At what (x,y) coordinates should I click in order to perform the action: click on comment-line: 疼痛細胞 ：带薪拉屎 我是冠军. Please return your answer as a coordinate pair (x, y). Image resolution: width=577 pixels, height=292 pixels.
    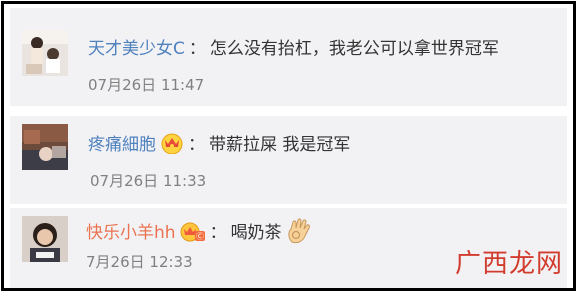
    Looking at the image, I should click on (219, 144).